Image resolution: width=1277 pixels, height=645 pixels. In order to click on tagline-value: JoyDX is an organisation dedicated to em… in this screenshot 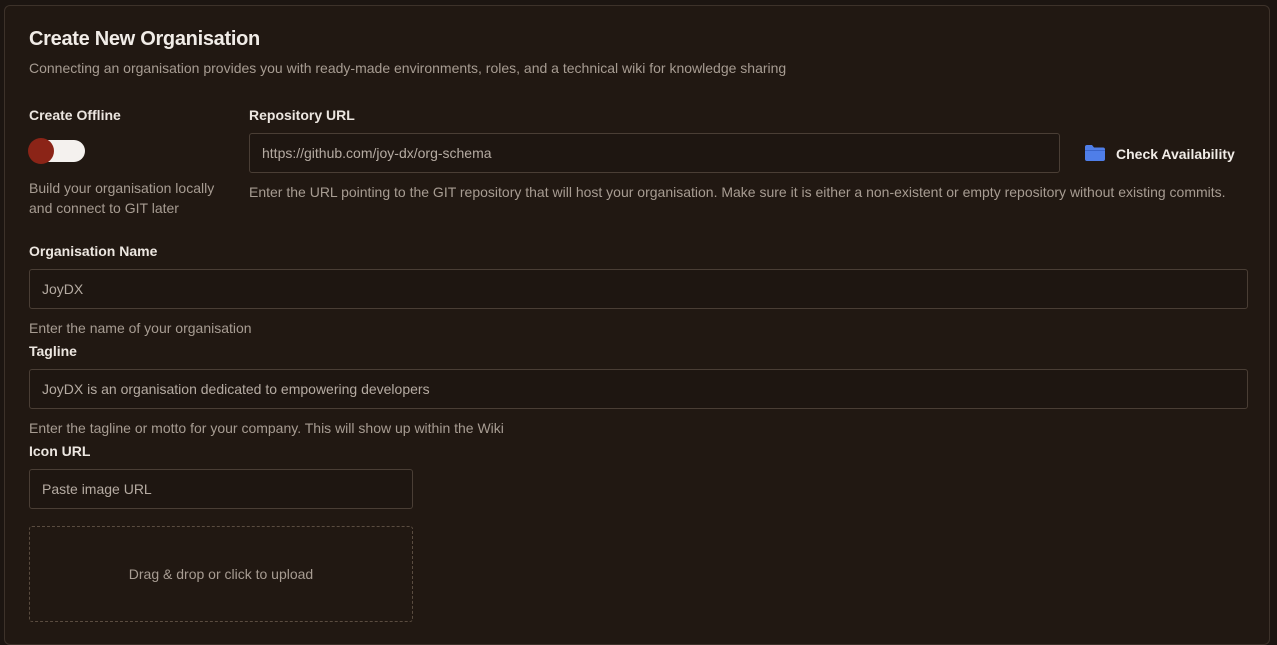, I will do `click(236, 389)`.